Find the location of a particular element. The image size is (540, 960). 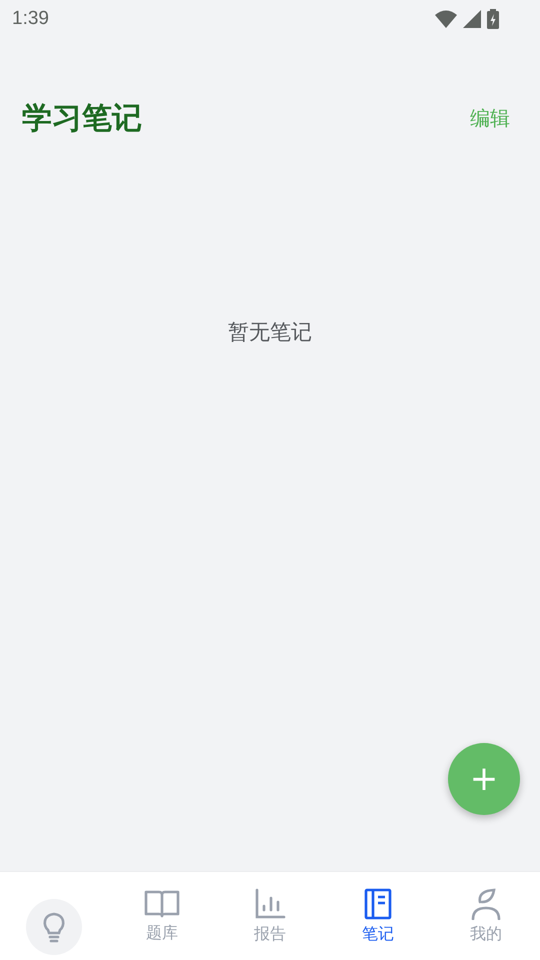

empty-message: 暂无笔记 is located at coordinates (270, 332).